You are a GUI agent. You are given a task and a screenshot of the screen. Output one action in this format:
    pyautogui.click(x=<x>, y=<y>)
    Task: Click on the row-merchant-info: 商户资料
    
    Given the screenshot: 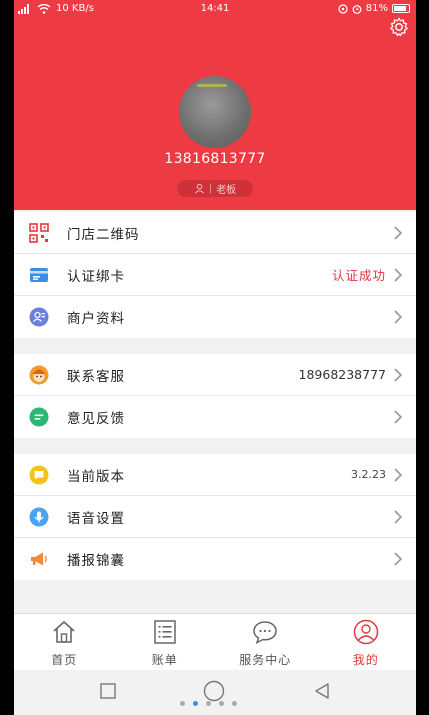 What is the action you would take?
    pyautogui.click(x=215, y=317)
    